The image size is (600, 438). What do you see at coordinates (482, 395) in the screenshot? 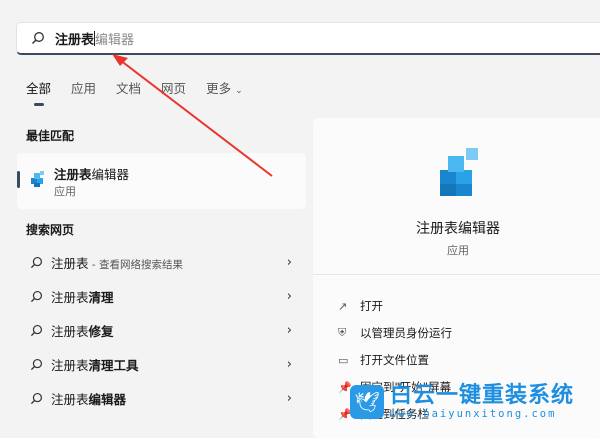
I see `watermark-name: 白云一键重装系统` at bounding box center [482, 395].